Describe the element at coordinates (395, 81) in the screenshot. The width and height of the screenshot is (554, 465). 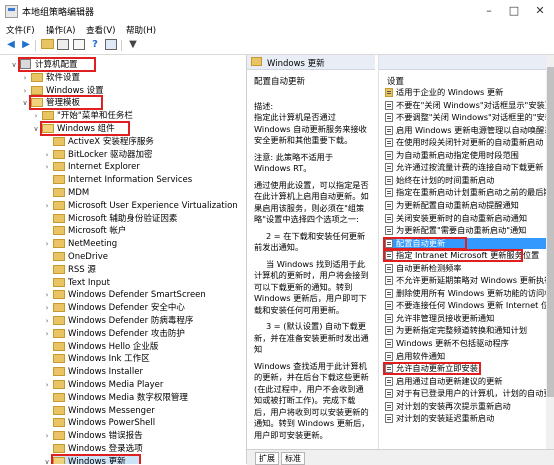
I see `settings-column-header: 设置` at that location.